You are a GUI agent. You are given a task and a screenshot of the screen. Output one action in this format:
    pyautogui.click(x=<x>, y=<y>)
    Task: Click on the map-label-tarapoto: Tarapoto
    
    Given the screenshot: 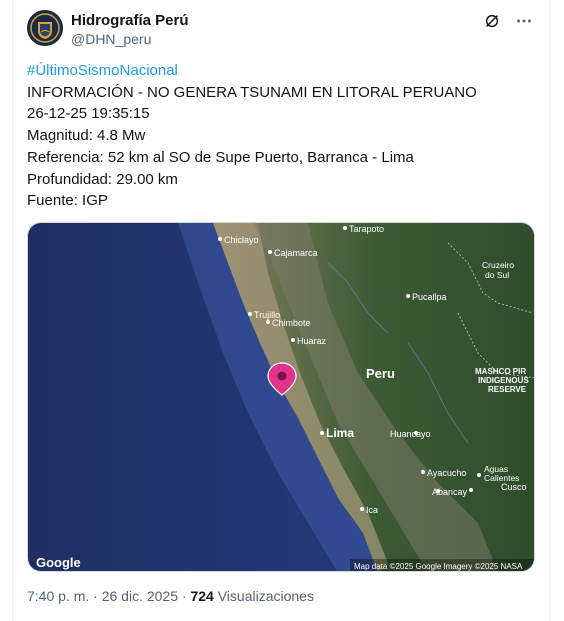 What is the action you would take?
    pyautogui.click(x=366, y=229)
    